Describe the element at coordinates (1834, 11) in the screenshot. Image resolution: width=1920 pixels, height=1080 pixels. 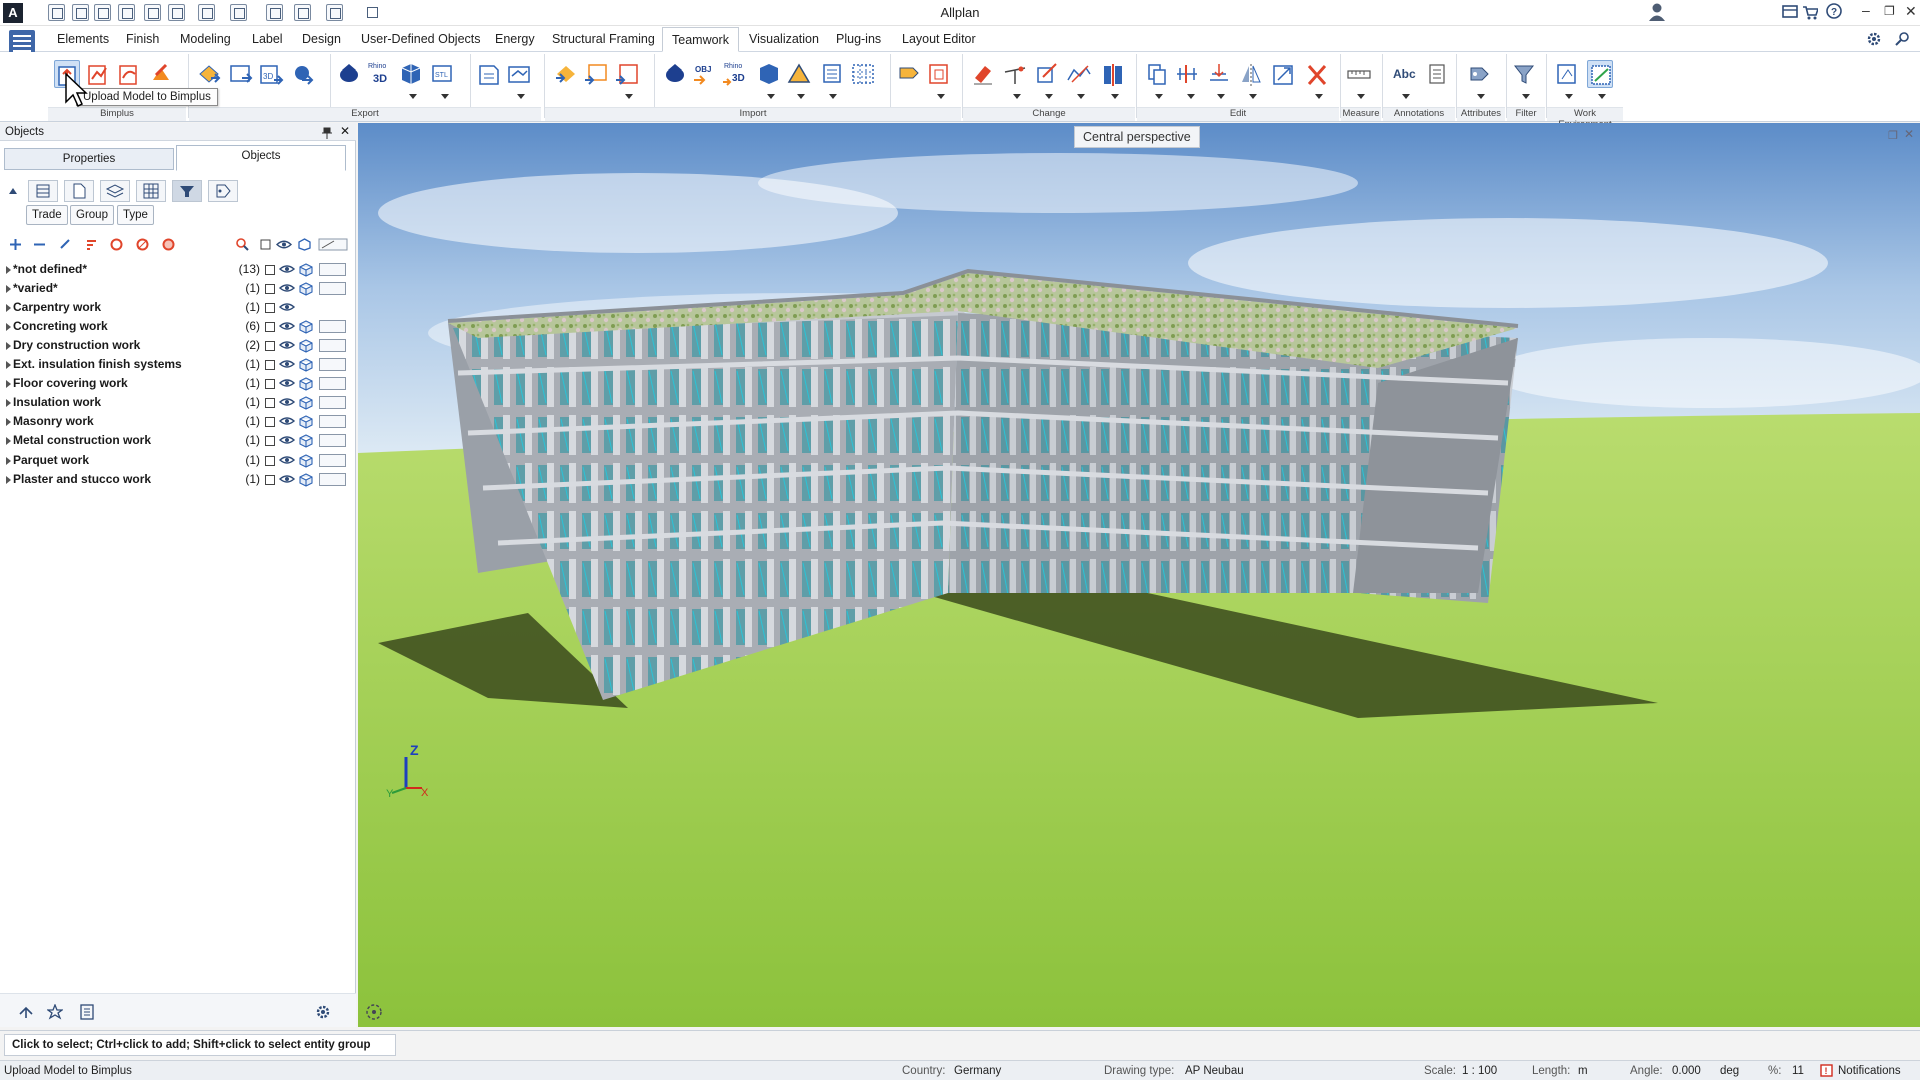
I see `help-icon: ?` at that location.